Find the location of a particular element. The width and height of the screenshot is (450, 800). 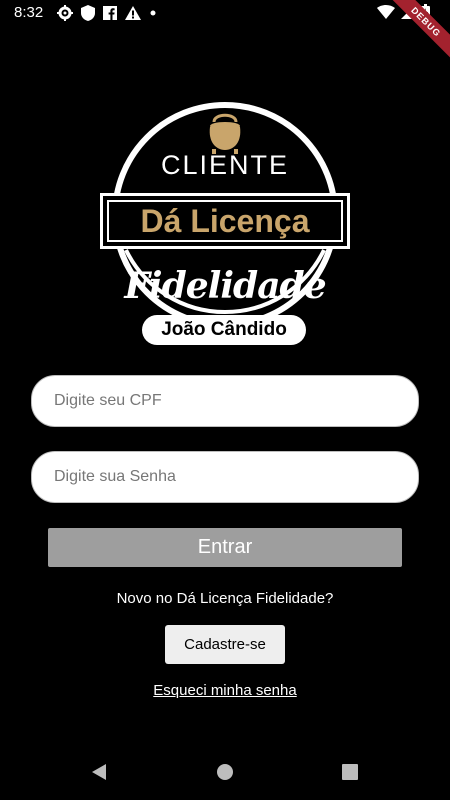

logo-location-pill: João Cândido is located at coordinates (224, 330).